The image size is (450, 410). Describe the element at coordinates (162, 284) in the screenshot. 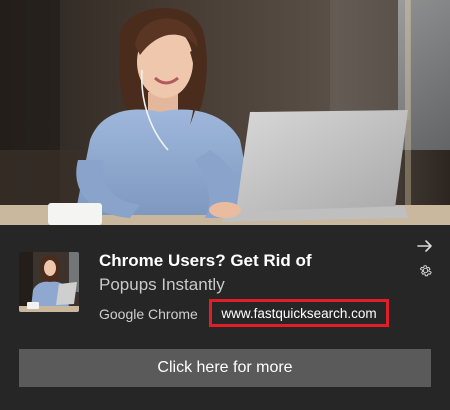

I see `notification-subtitle: Popups Instantly` at that location.